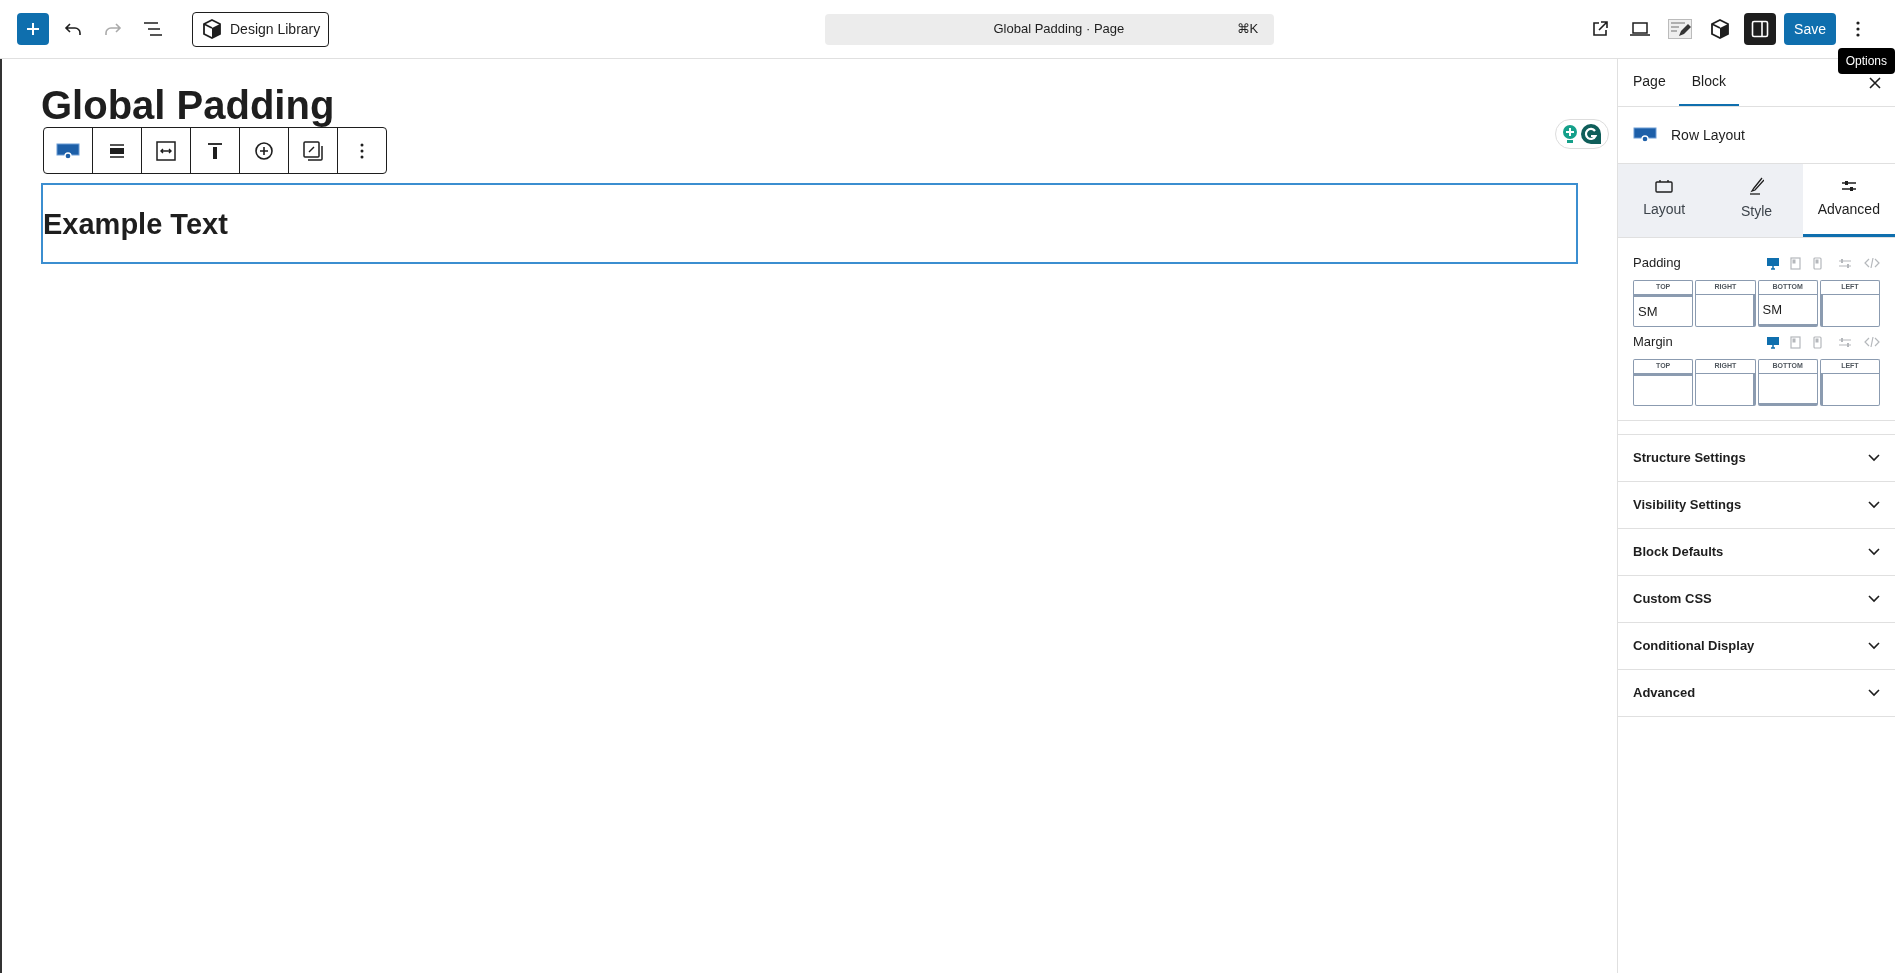  I want to click on block-name: Row Layout, so click(1708, 135).